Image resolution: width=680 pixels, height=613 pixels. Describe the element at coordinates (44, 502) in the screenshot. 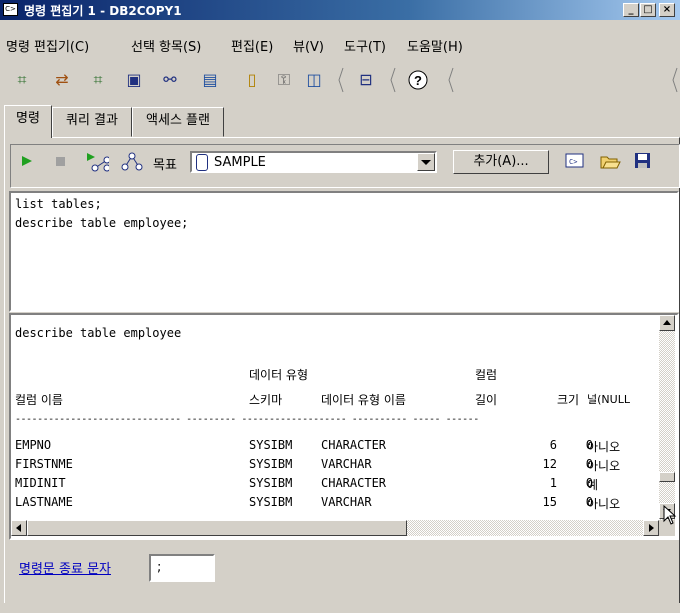

I see `row-column-name: LASTNAME` at that location.